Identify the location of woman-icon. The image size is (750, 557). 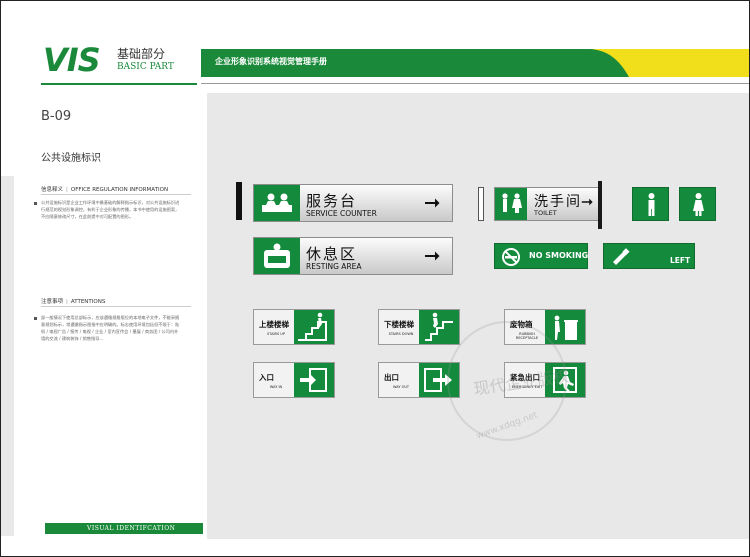
(698, 204).